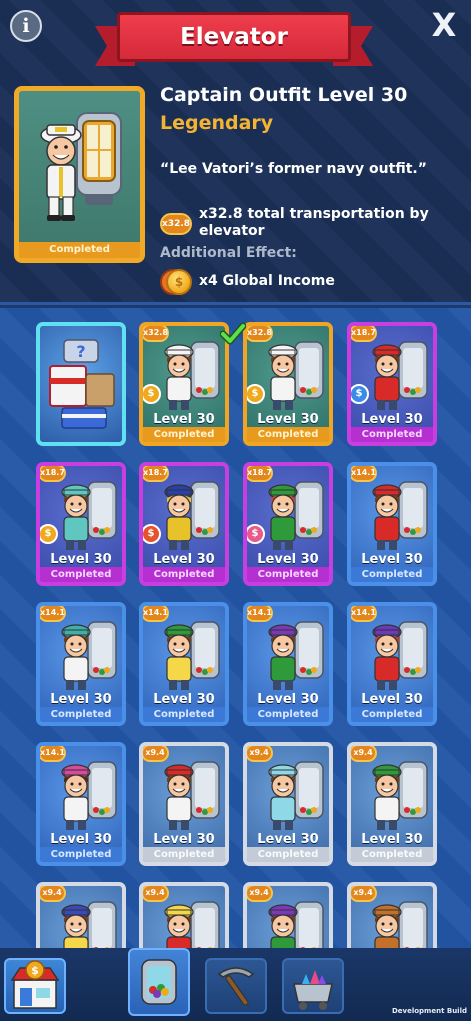 Image resolution: width=471 pixels, height=1021 pixels. Describe the element at coordinates (177, 282) in the screenshot. I see `global-income-coin-icon: $` at that location.